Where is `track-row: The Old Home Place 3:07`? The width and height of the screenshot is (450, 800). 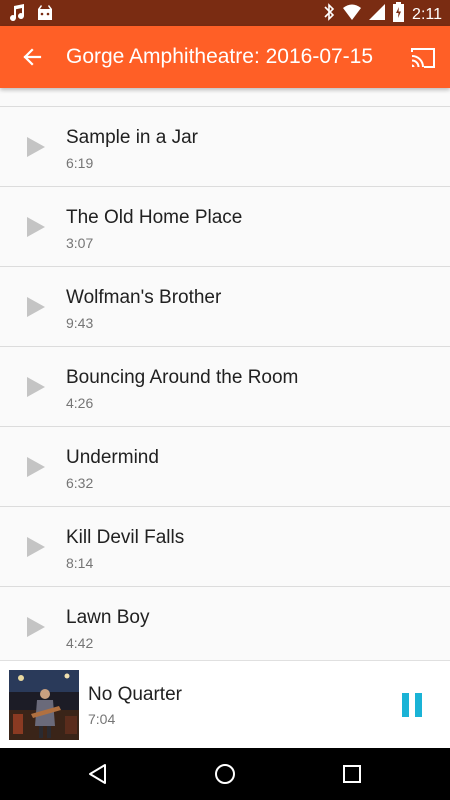
track-row: The Old Home Place 3:07 is located at coordinates (225, 227).